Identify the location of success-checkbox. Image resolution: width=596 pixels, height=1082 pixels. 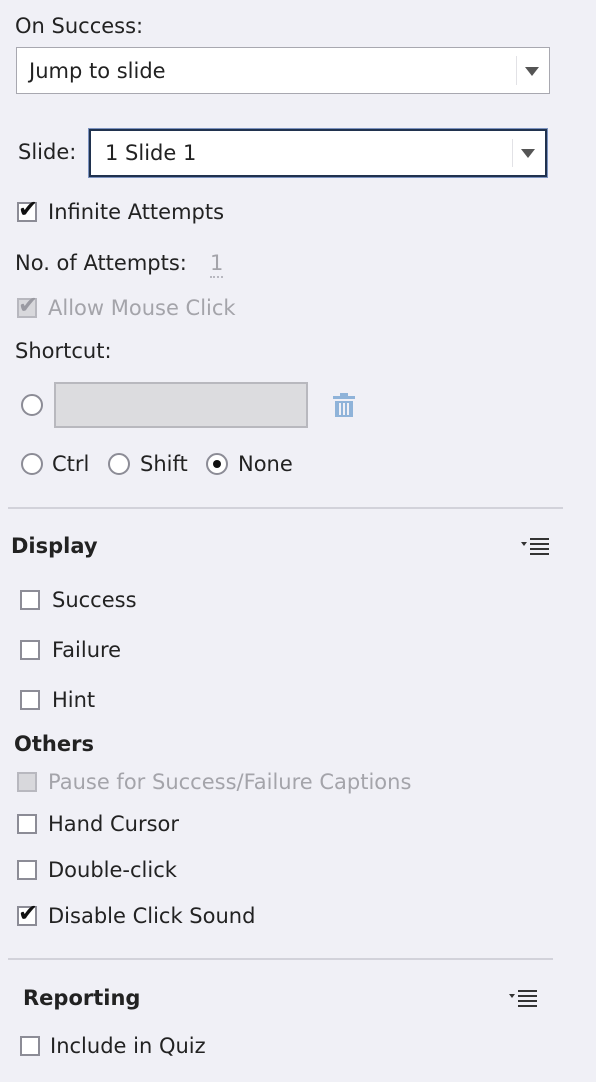
(30, 600).